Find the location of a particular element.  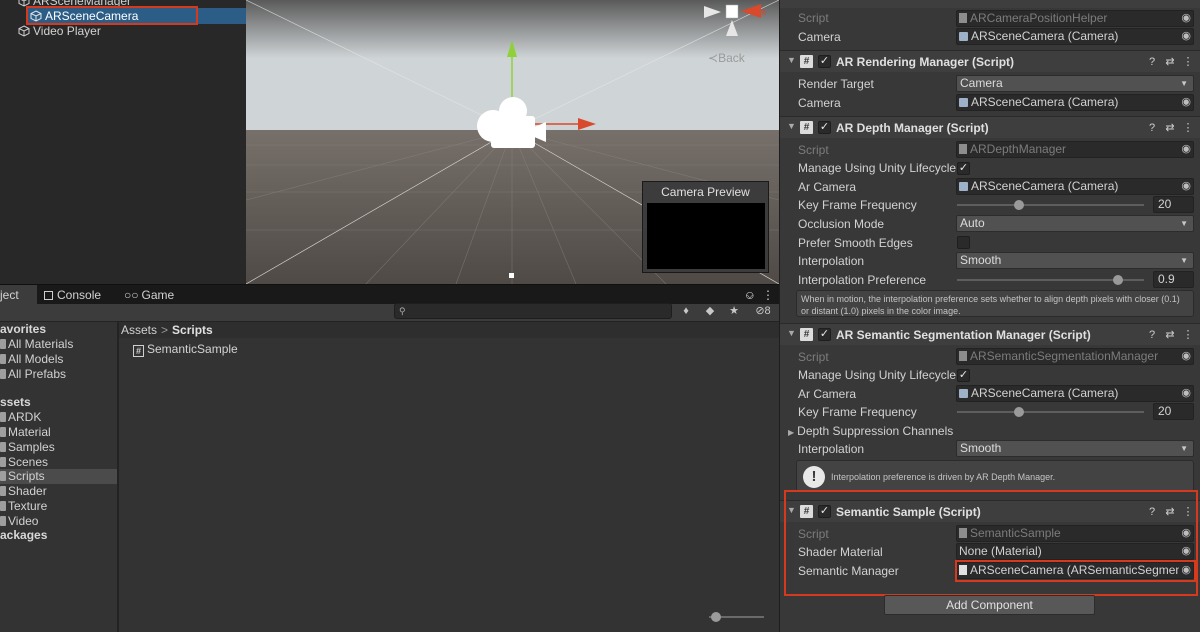

filter-by-type-icon: ♦ is located at coordinates (686, 311).